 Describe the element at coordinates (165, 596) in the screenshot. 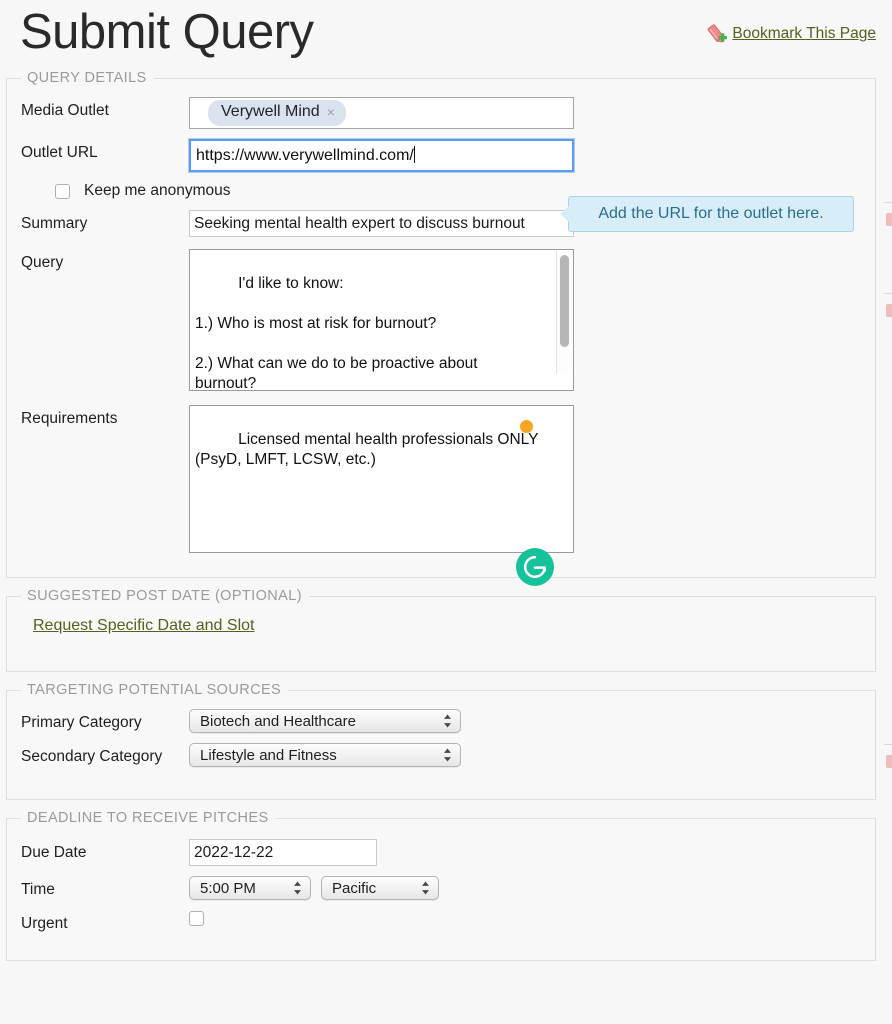

I see `suggested-post-date-legend: SUGGESTED POST DATE (OPTIONAL)` at that location.